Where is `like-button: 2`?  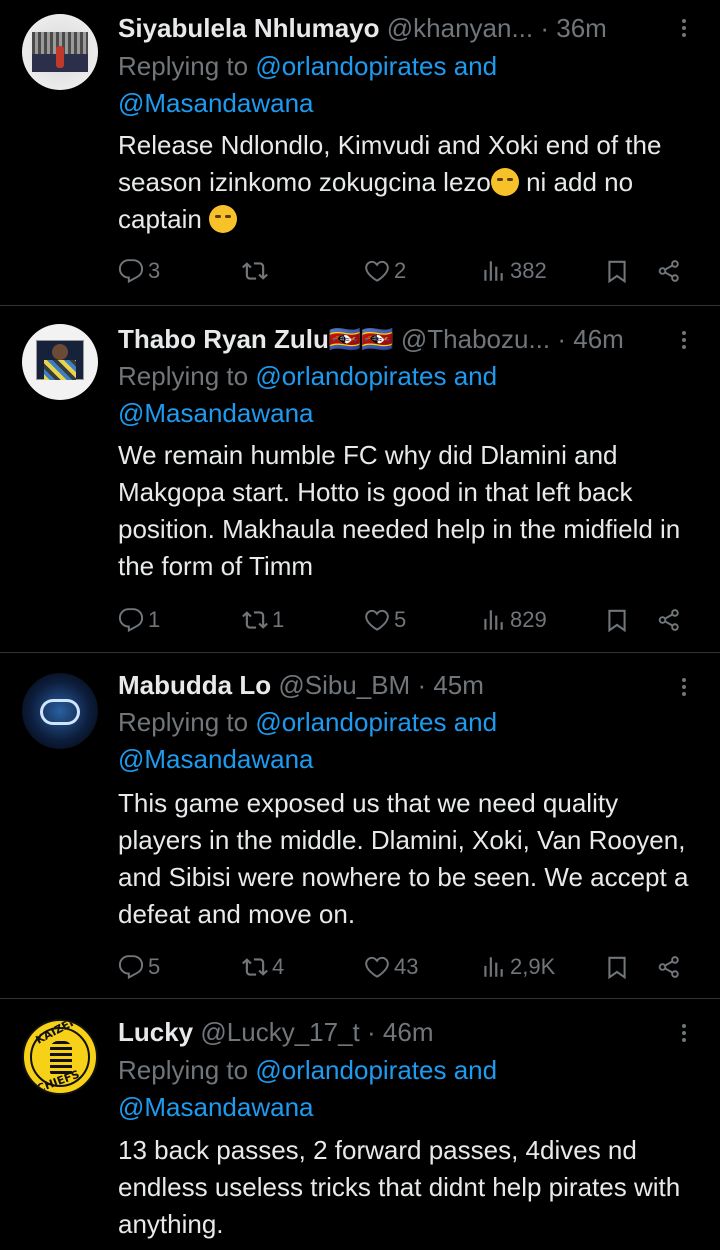 like-button: 2 is located at coordinates (385, 271).